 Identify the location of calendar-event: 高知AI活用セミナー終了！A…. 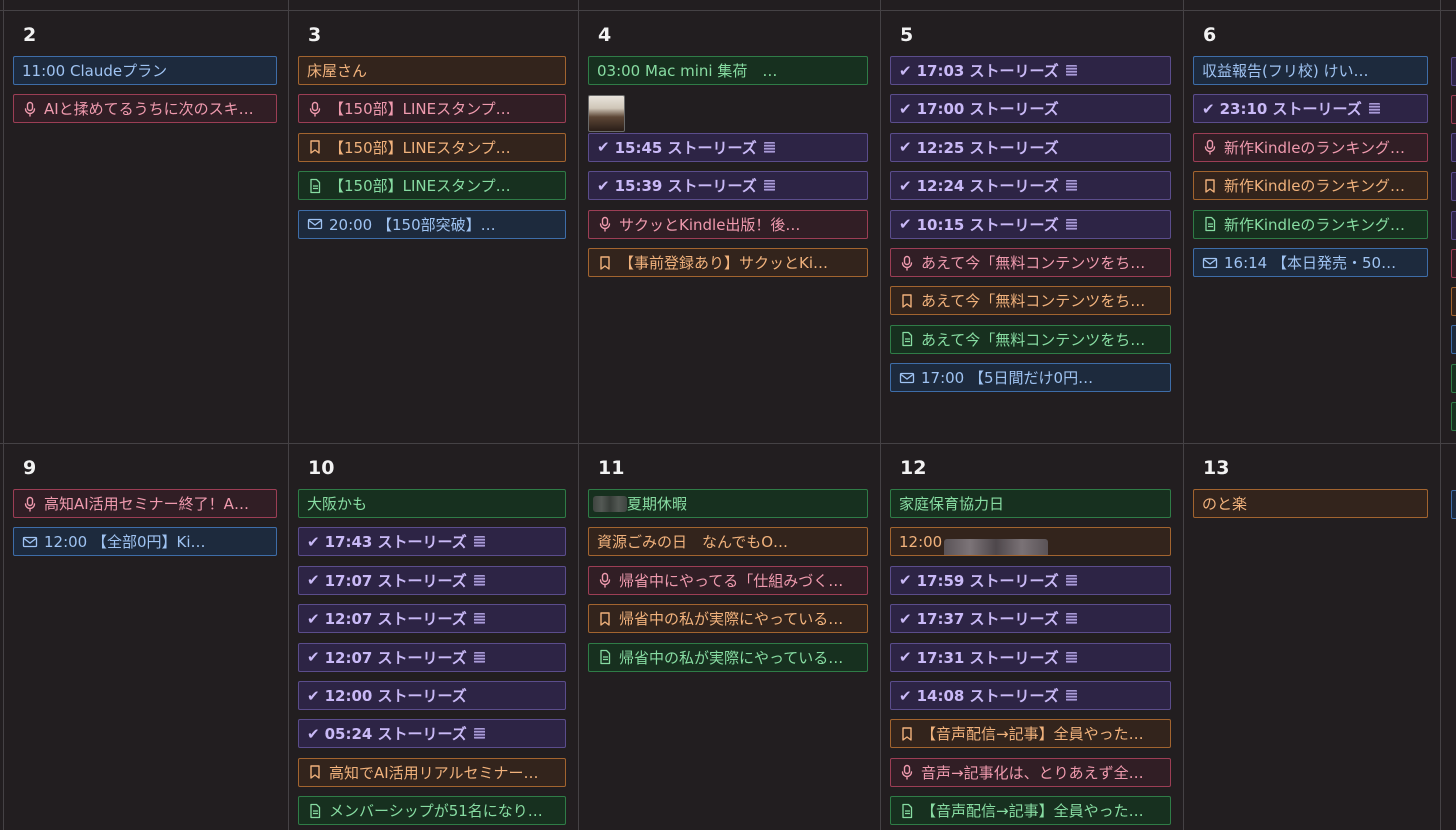
(145, 503).